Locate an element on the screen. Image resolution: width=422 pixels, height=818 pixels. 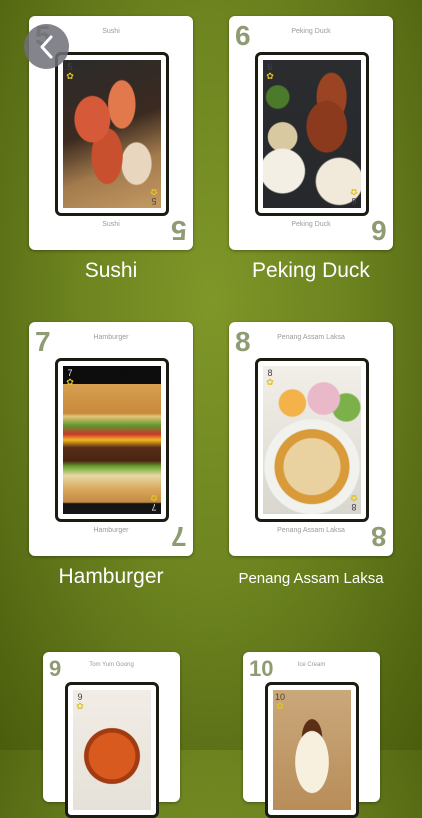
card-ice-cream: 10 Ice Cream 10 ✿ is located at coordinates (311, 735).